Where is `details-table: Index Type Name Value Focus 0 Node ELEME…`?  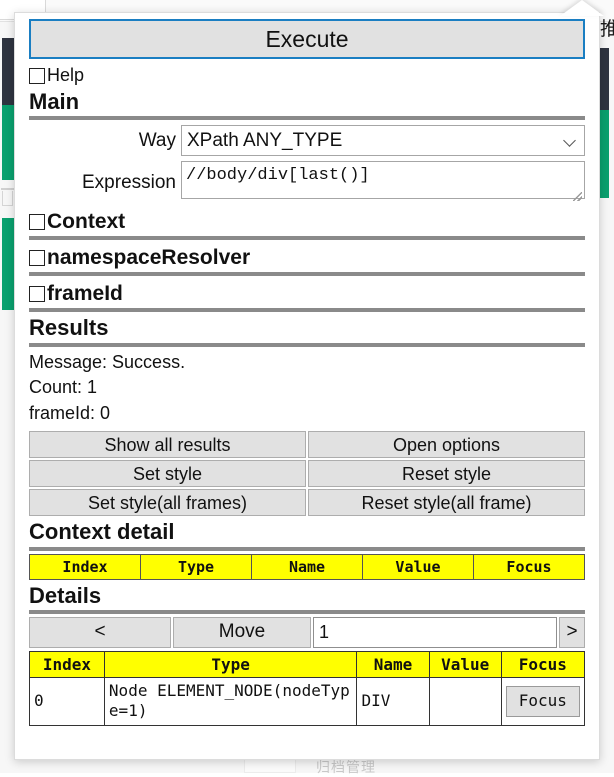 details-table: Index Type Name Value Focus 0 Node ELEME… is located at coordinates (307, 688).